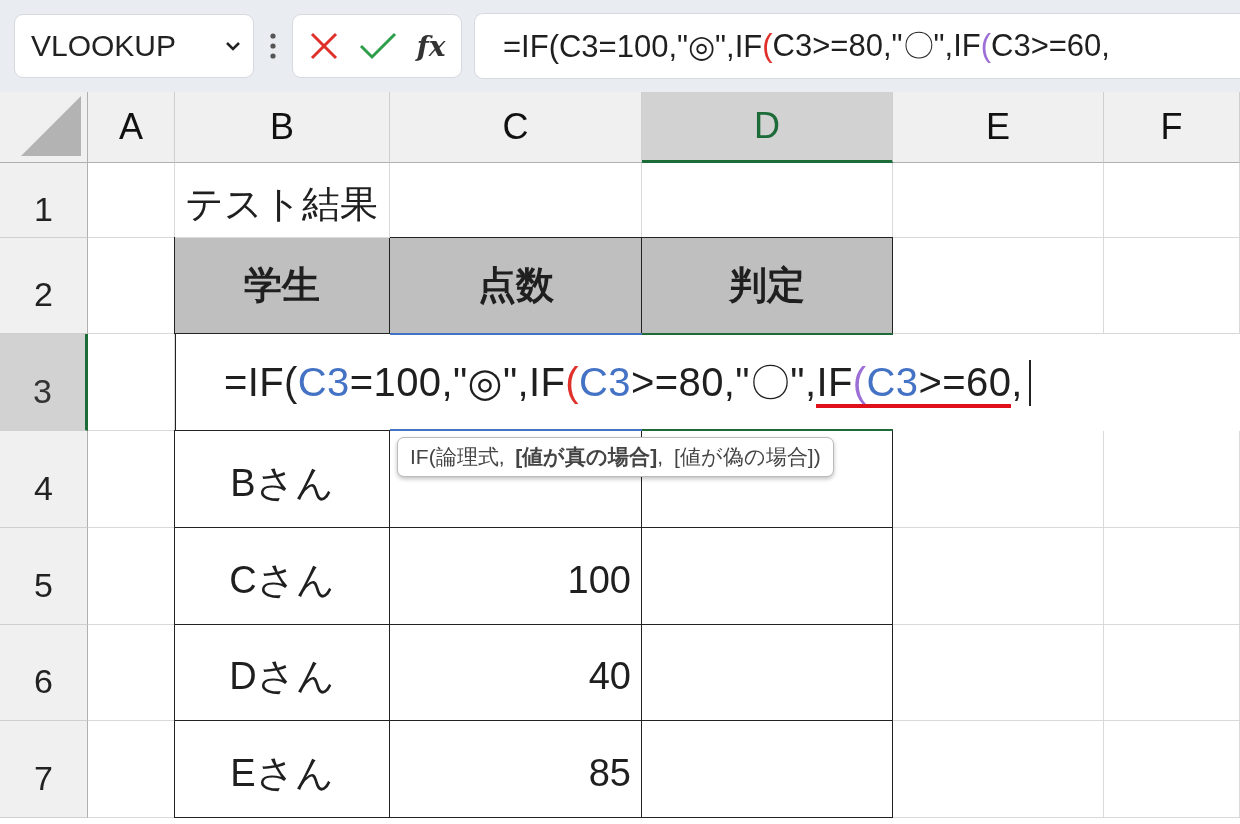  I want to click on formula-text: =IF(C3=100,"◎",IF, so click(633, 46).